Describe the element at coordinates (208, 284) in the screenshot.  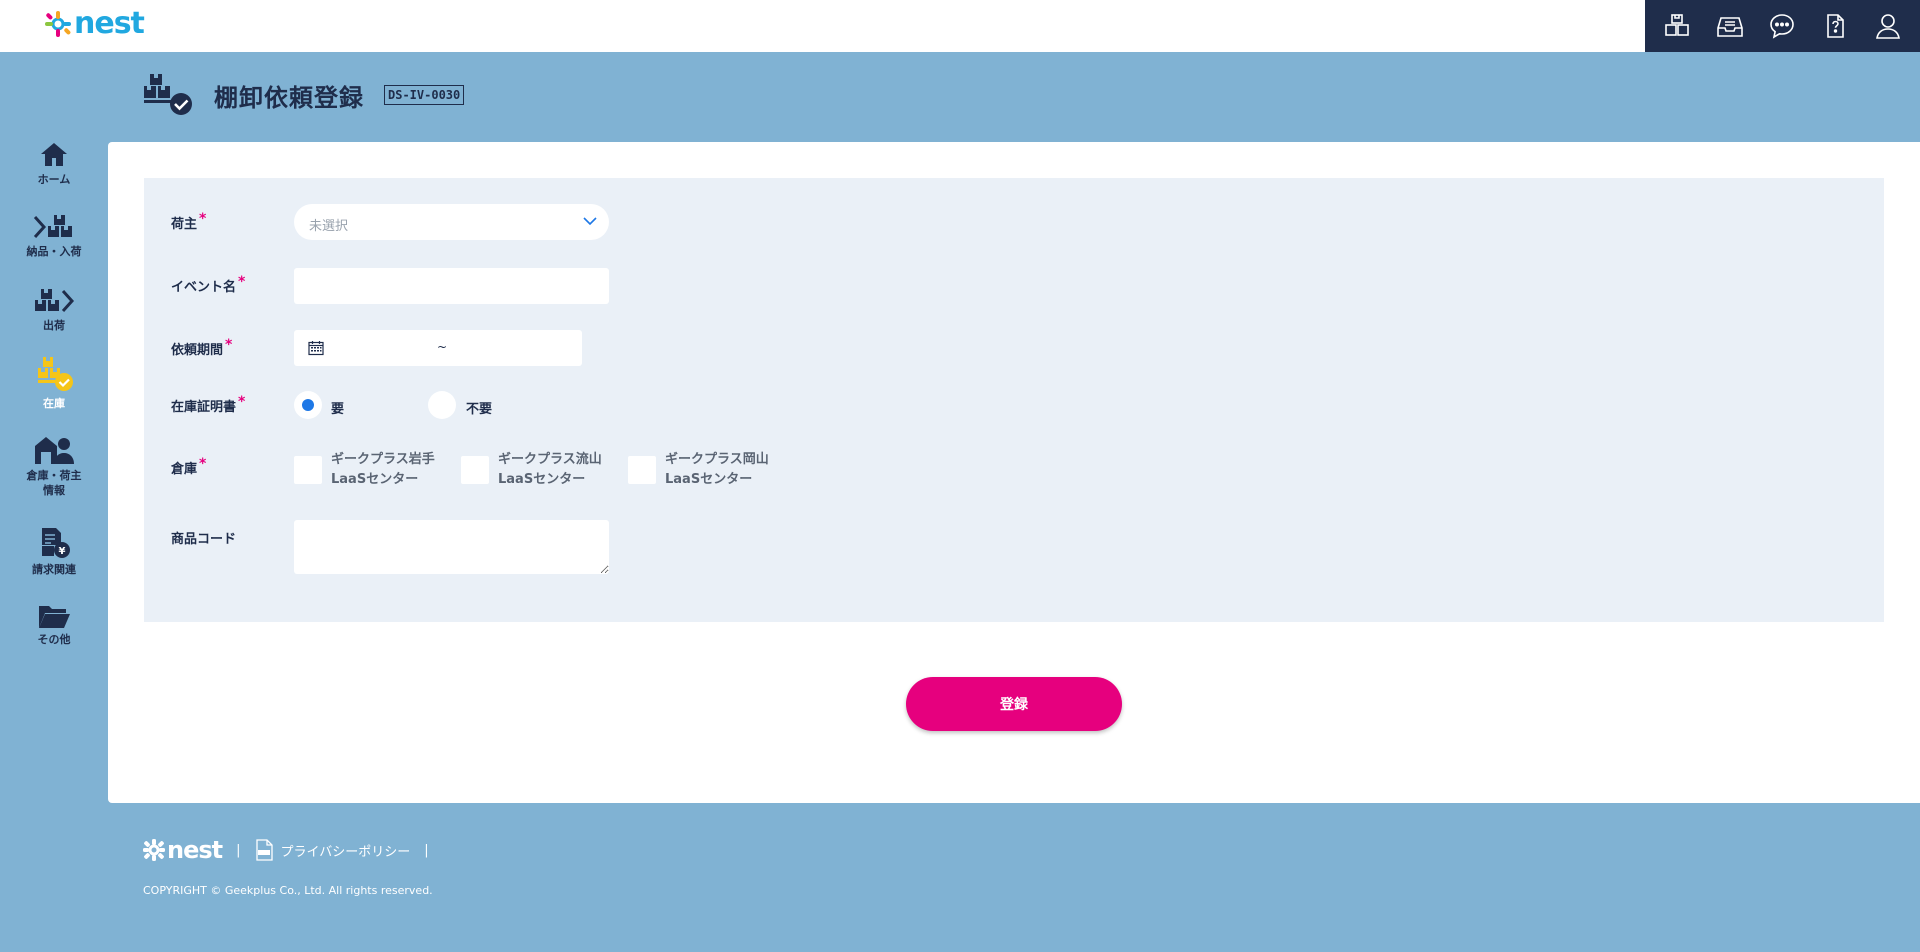
I see `event-name-label: イベント名 *` at that location.